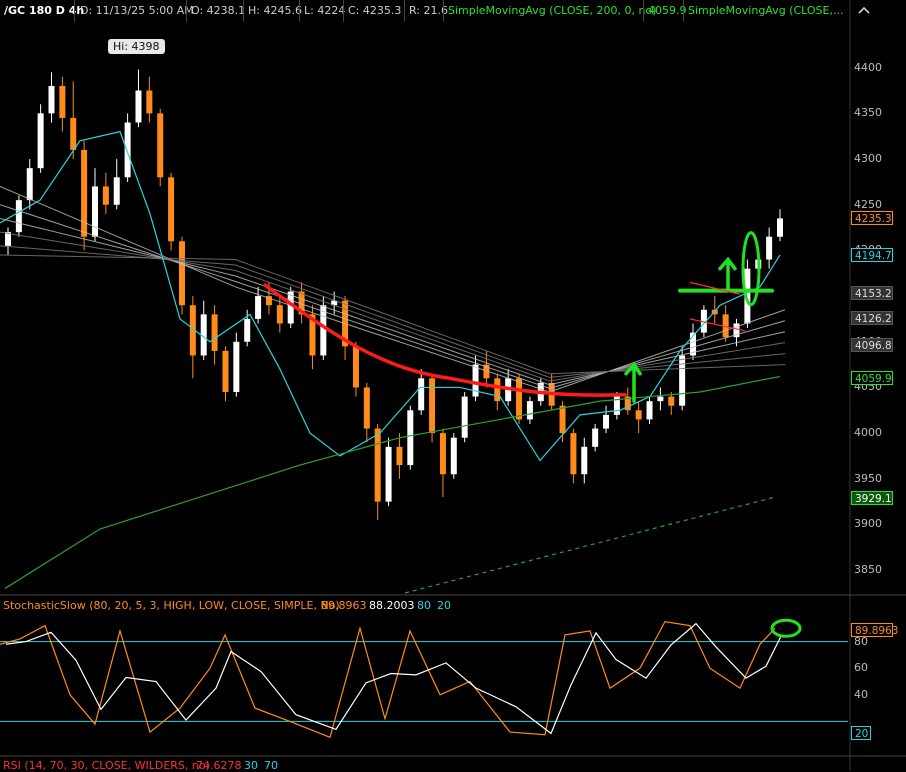  What do you see at coordinates (251, 765) in the screenshot?
I see `rsi-ob: 30` at bounding box center [251, 765].